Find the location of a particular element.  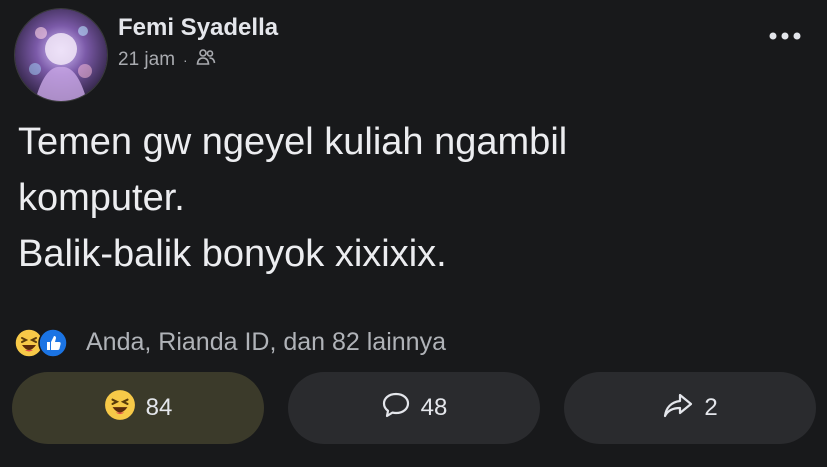

post-text-line: Balik-balik bonyok xixixix. is located at coordinates (232, 254).